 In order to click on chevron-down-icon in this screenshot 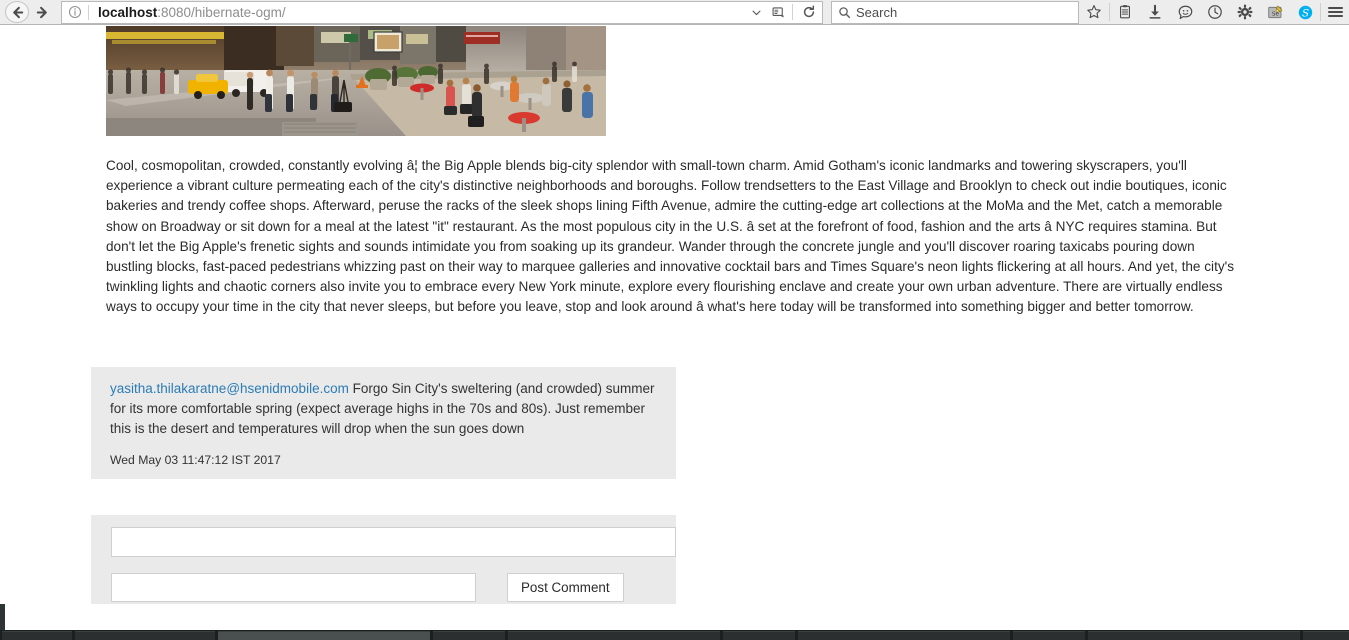, I will do `click(756, 12)`.